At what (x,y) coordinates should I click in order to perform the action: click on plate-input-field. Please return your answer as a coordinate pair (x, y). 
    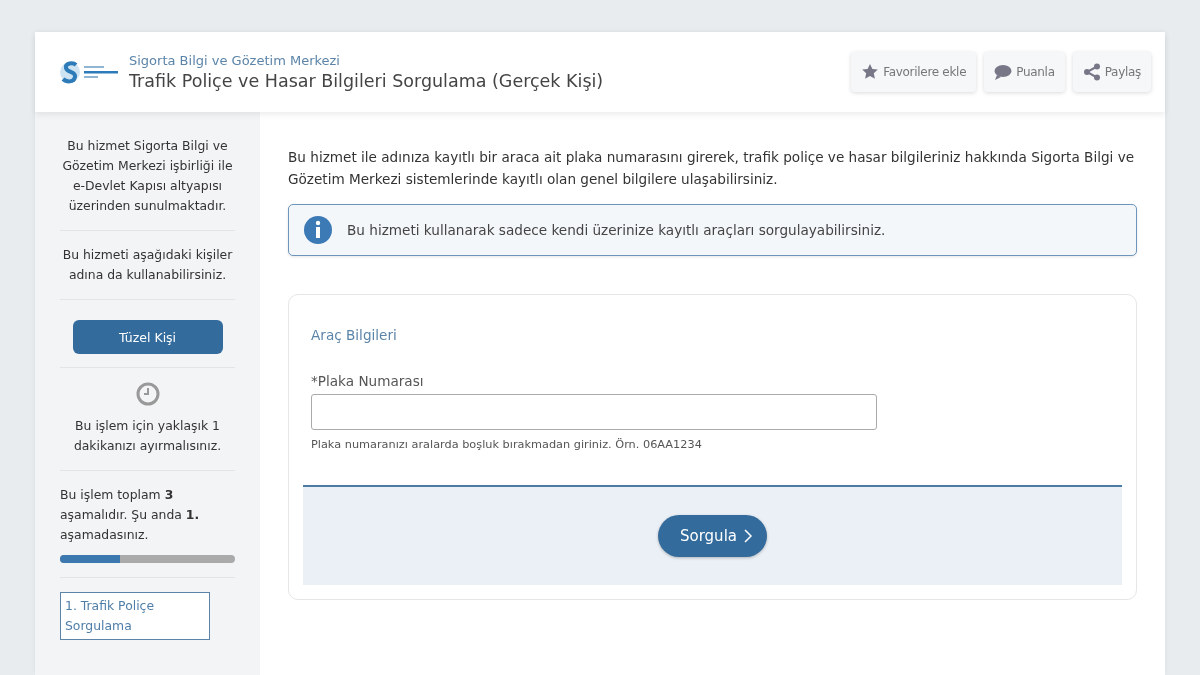
    Looking at the image, I should click on (594, 412).